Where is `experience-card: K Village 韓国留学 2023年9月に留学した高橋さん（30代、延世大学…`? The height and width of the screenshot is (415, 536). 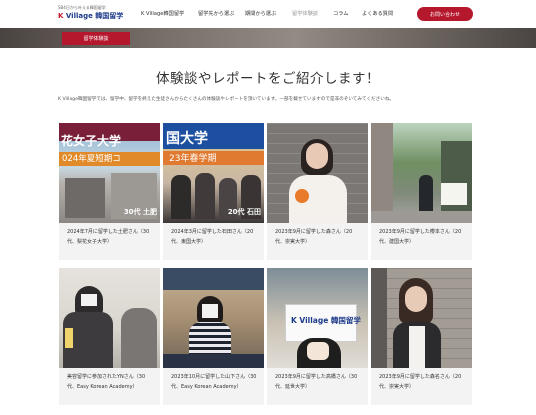 experience-card: K Village 韓国留学 2023年9月に留学した高橋さん（30代、延世大学… is located at coordinates (317, 336).